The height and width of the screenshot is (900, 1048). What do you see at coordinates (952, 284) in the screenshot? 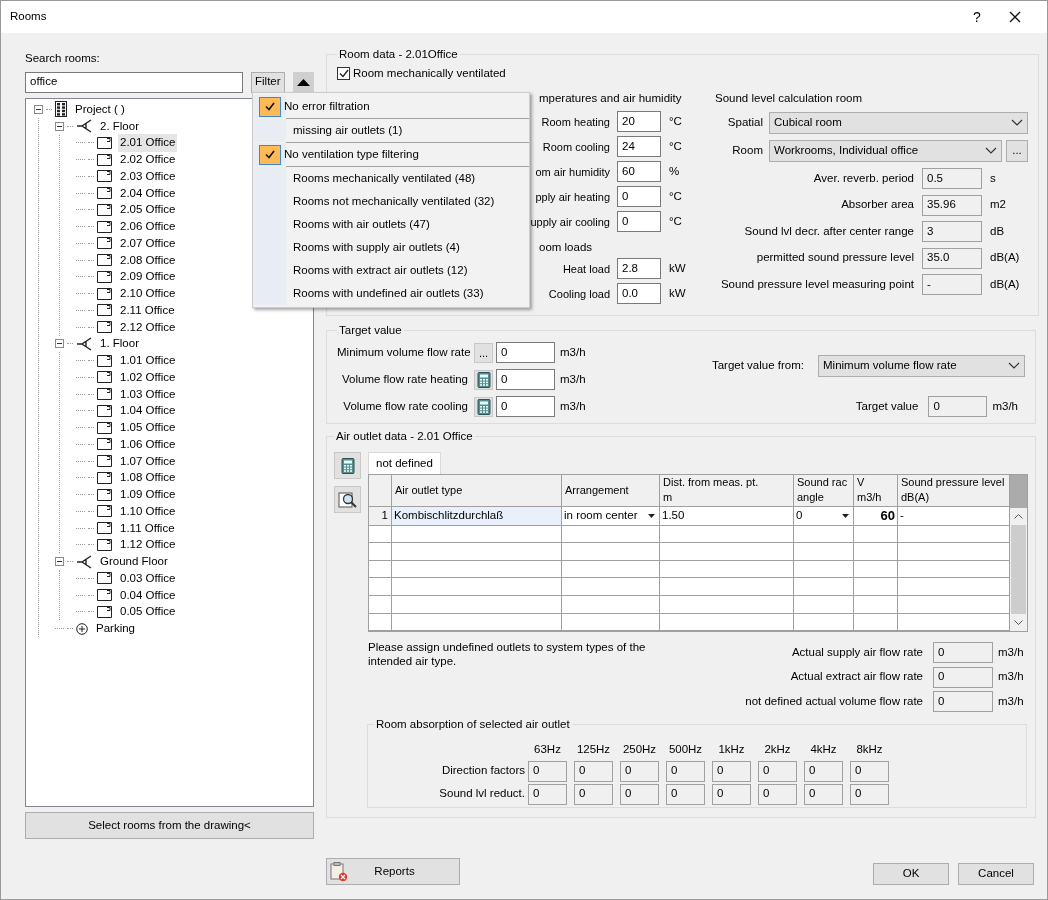
I see `input-field: -` at bounding box center [952, 284].